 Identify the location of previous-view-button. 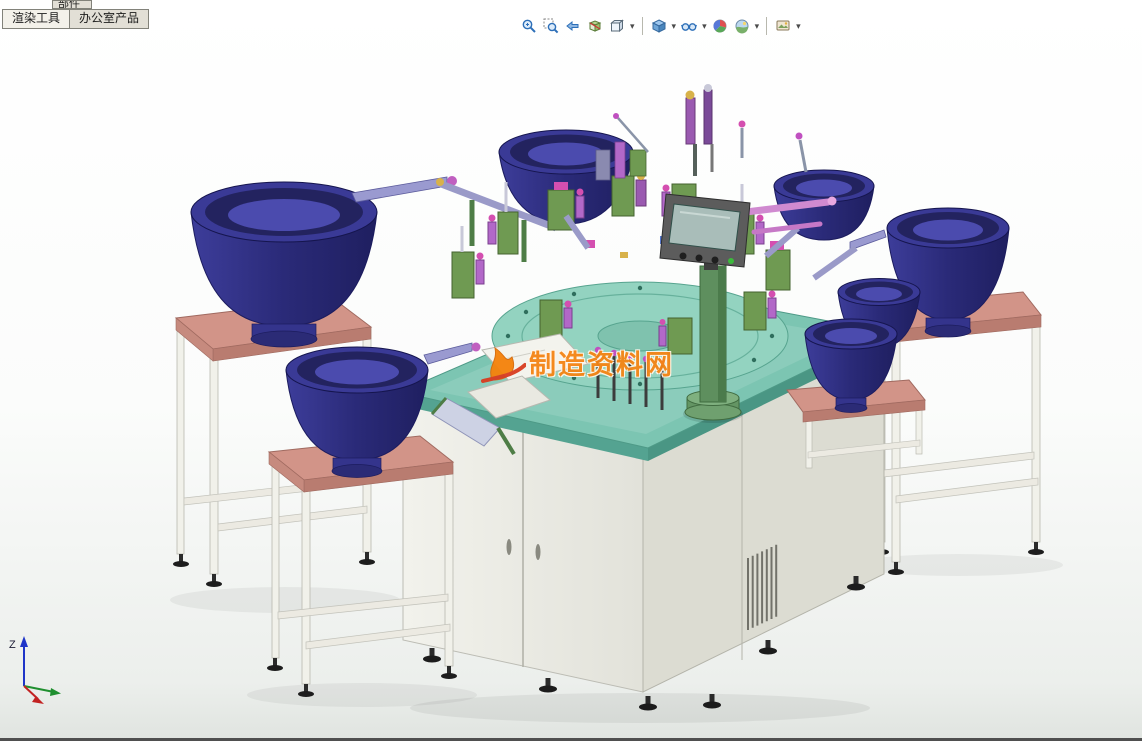
(573, 26).